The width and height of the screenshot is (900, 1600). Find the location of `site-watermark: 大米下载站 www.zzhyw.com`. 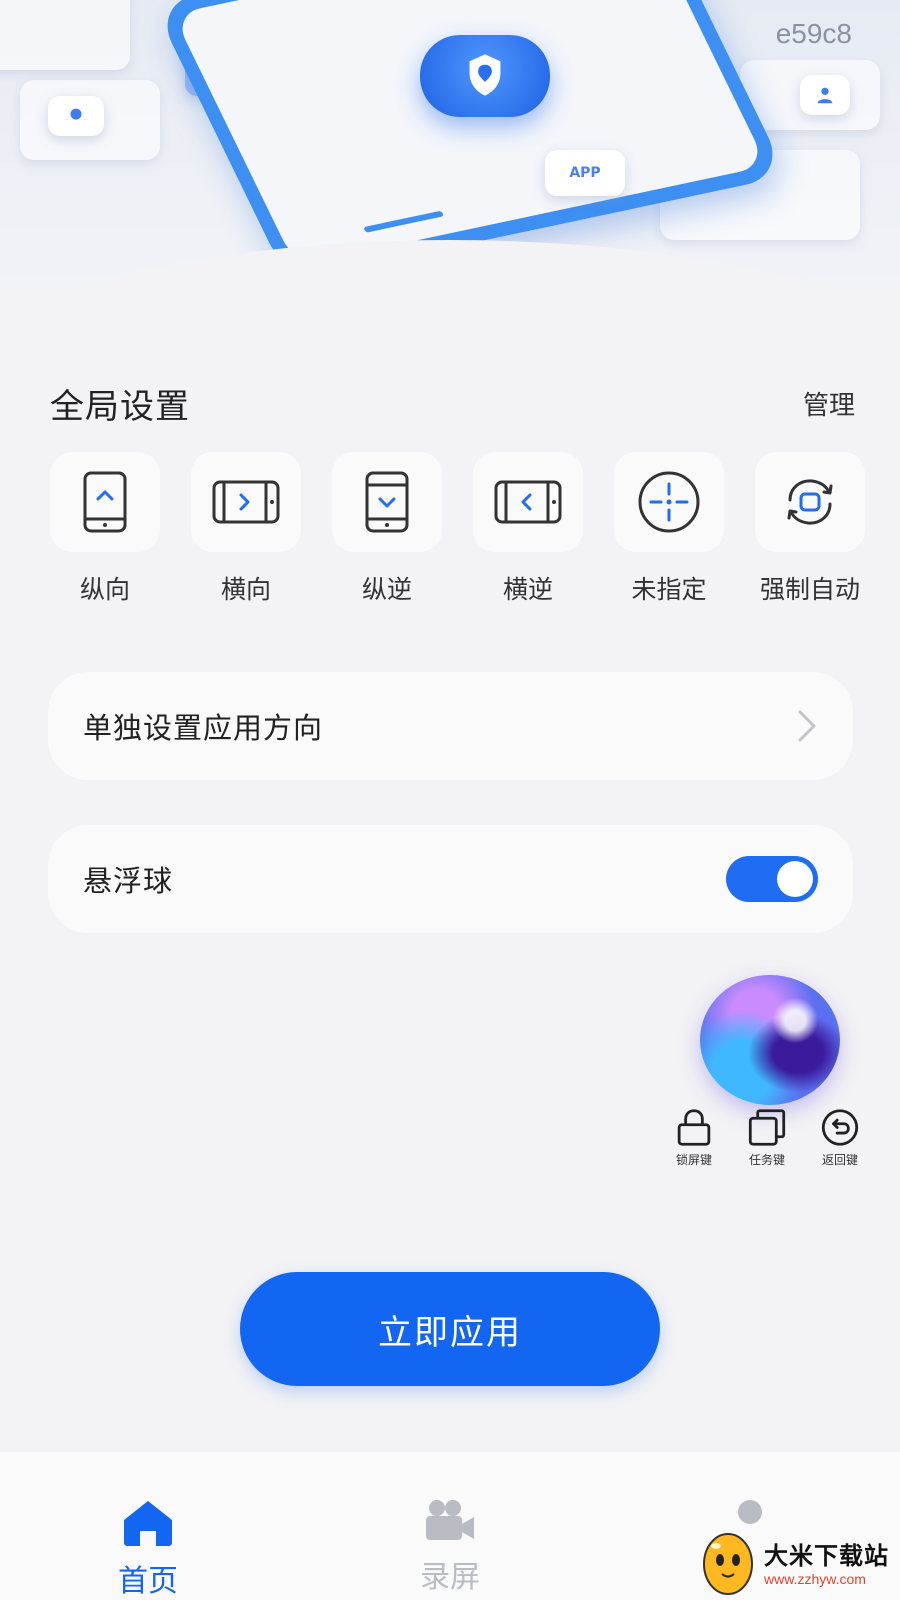

site-watermark: 大米下载站 www.zzhyw.com is located at coordinates (800, 1561).